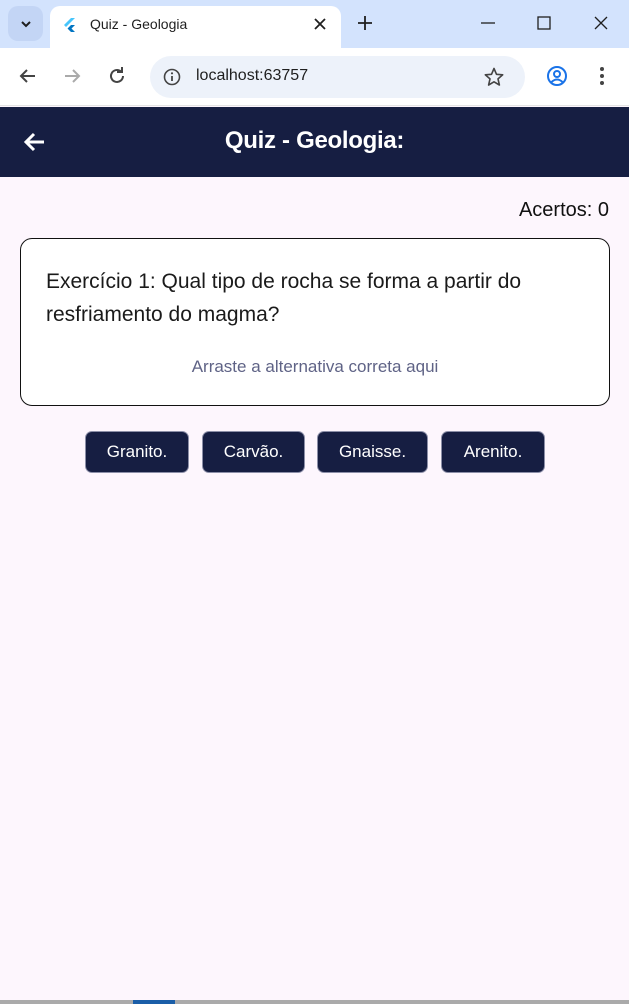 The width and height of the screenshot is (629, 1004). I want to click on page-title: Quiz - Geologia:, so click(314, 140).